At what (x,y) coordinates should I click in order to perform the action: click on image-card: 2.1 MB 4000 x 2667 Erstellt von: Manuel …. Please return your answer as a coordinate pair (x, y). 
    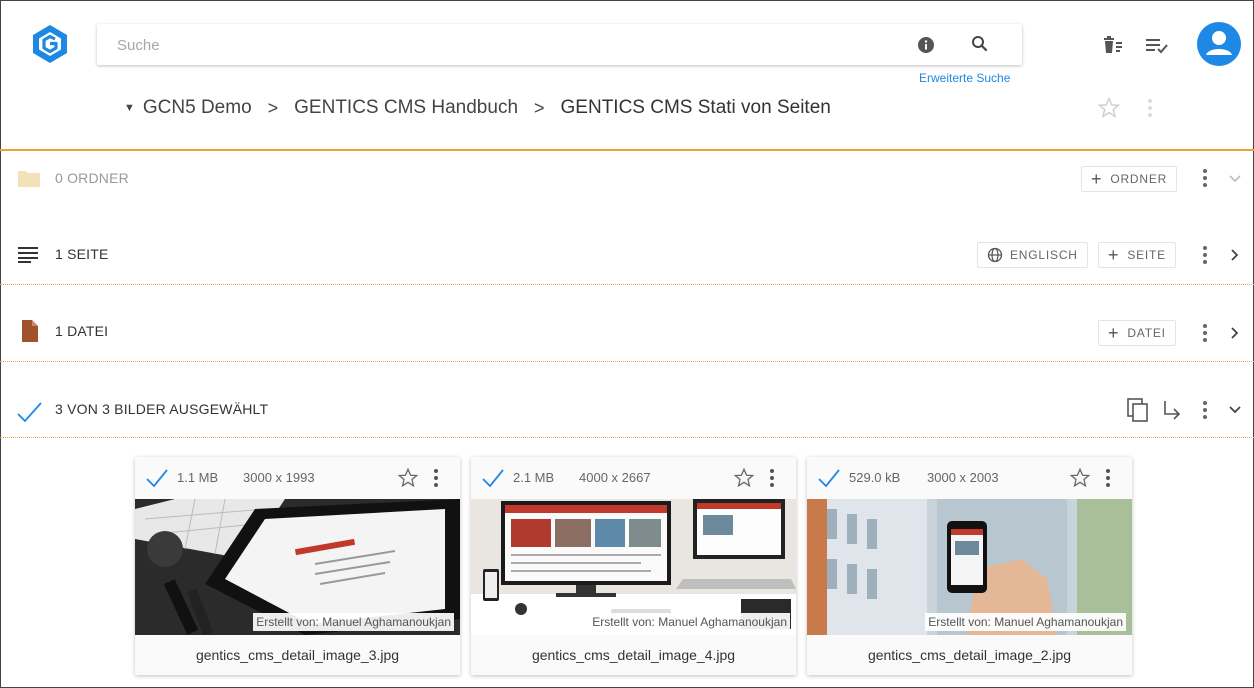
    Looking at the image, I should click on (633, 566).